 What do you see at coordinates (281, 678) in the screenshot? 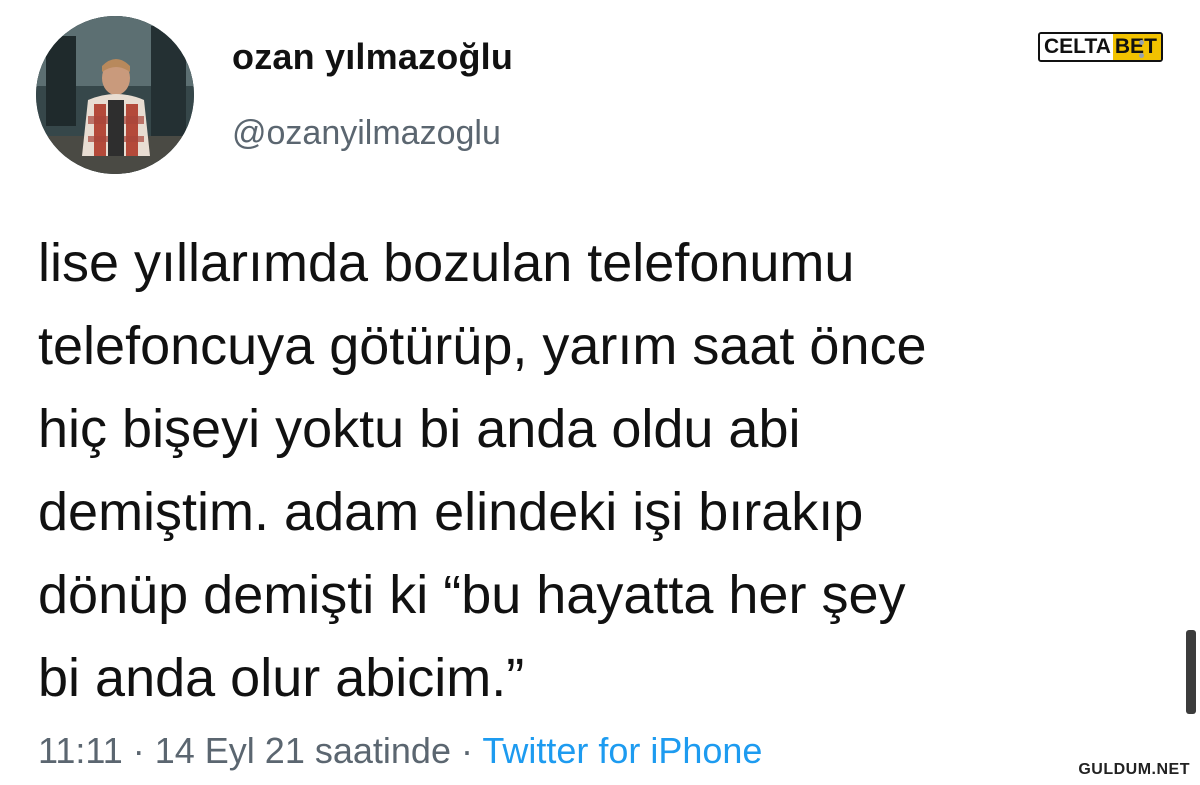
I see `tweet-line: bi anda olur abicim.”` at bounding box center [281, 678].